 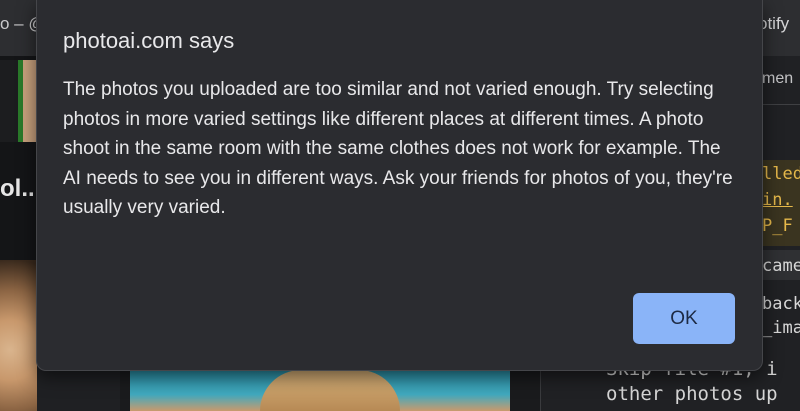 What do you see at coordinates (692, 394) in the screenshot?
I see `console-line: other photos up` at bounding box center [692, 394].